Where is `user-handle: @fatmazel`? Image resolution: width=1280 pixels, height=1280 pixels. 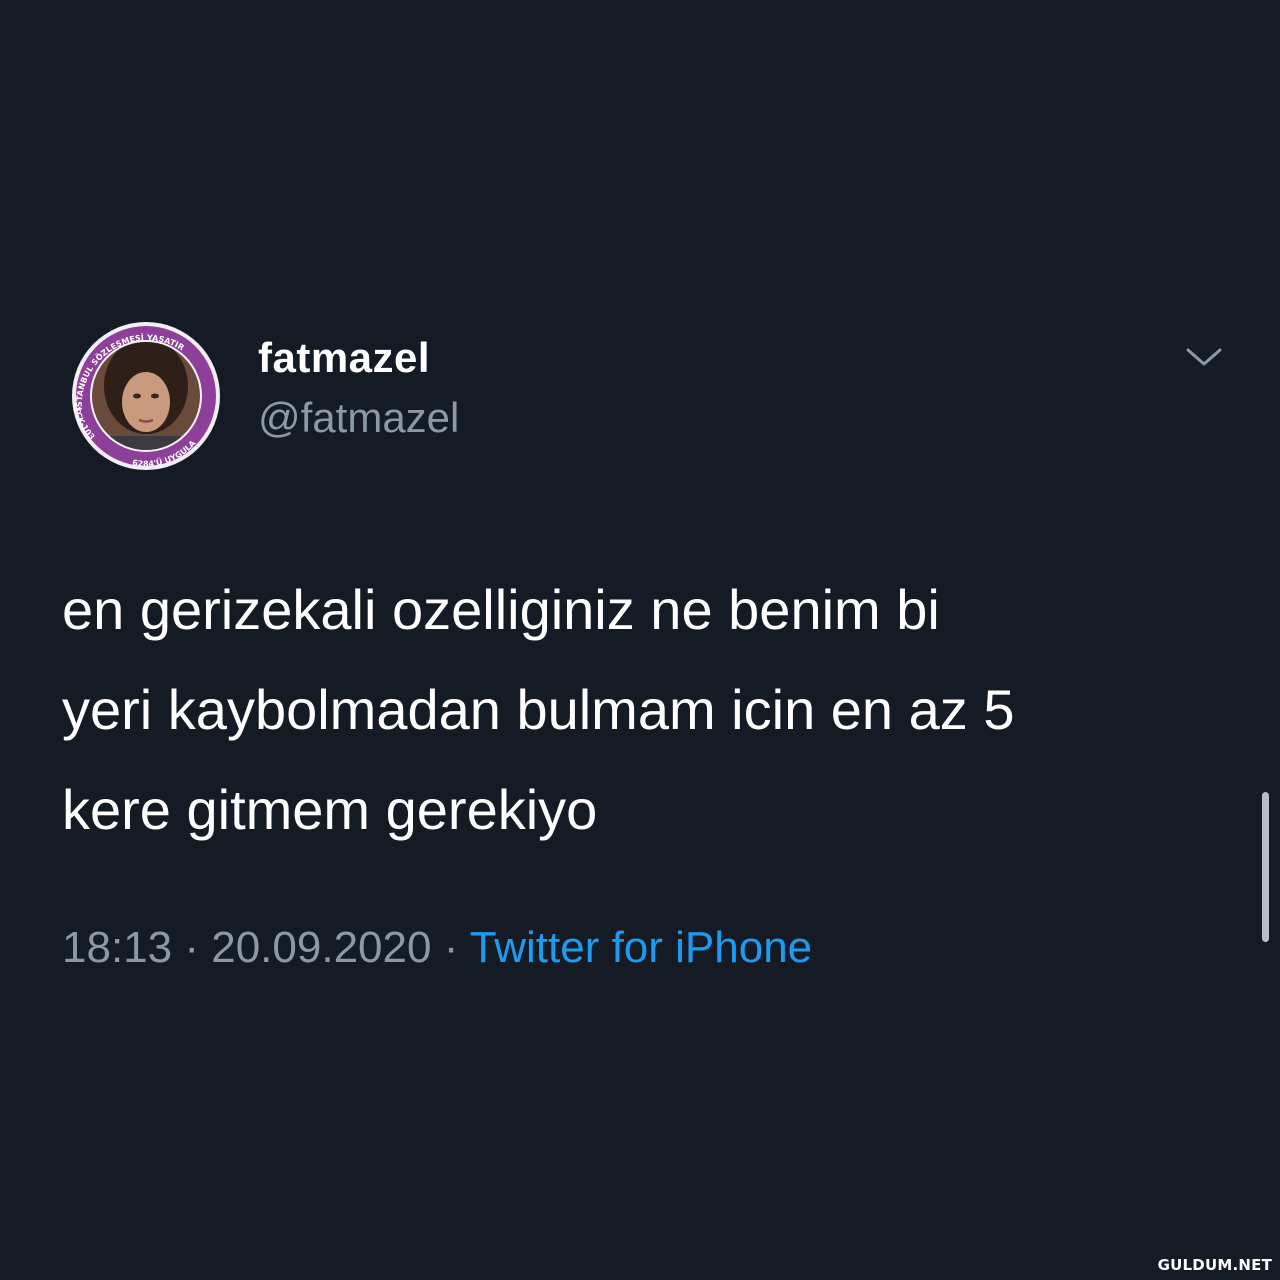 user-handle: @fatmazel is located at coordinates (358, 418).